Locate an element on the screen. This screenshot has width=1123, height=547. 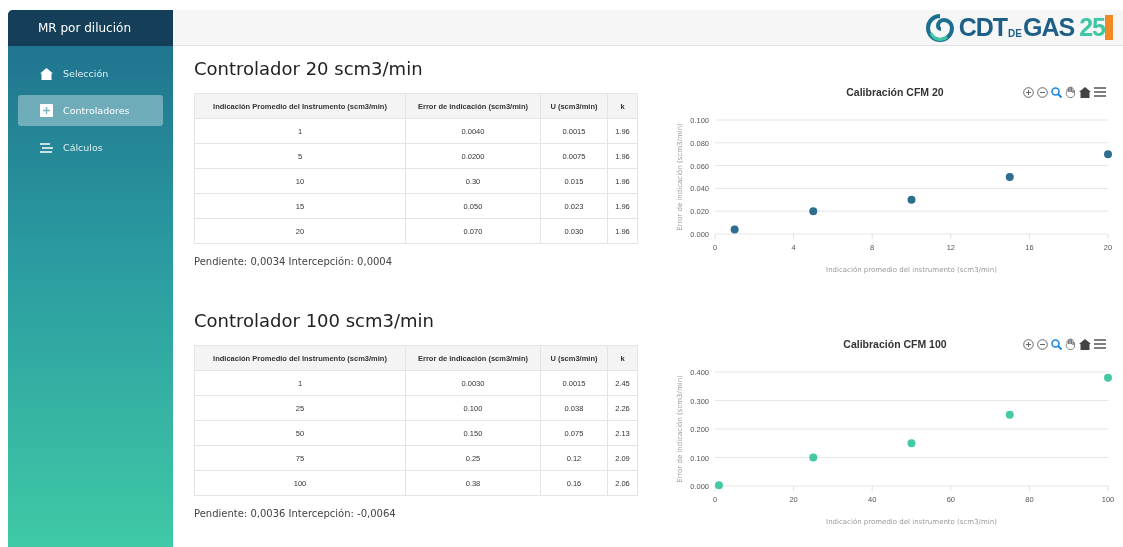
nav-item: Selección is located at coordinates (90, 73).